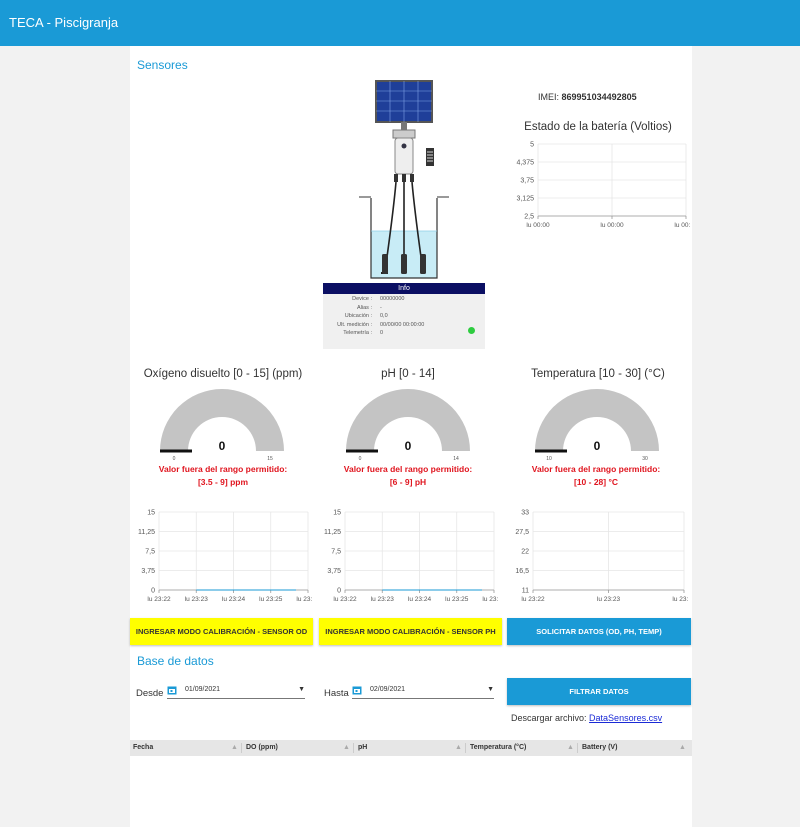  What do you see at coordinates (525, 199) in the screenshot?
I see `y-tick-label: 3,125` at bounding box center [525, 199].